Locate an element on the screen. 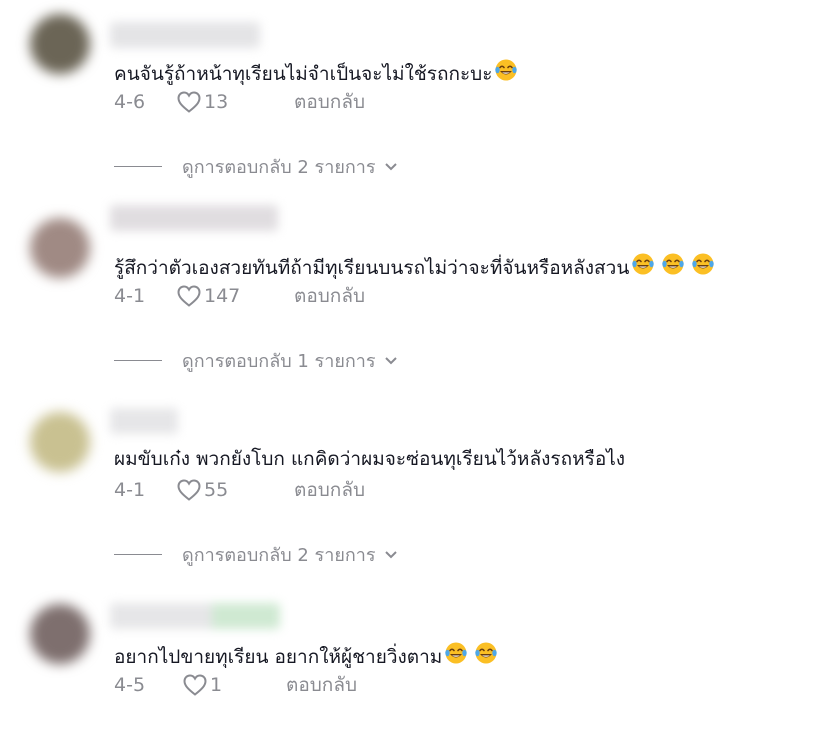 The height and width of the screenshot is (732, 825). like-count: 55 is located at coordinates (216, 490).